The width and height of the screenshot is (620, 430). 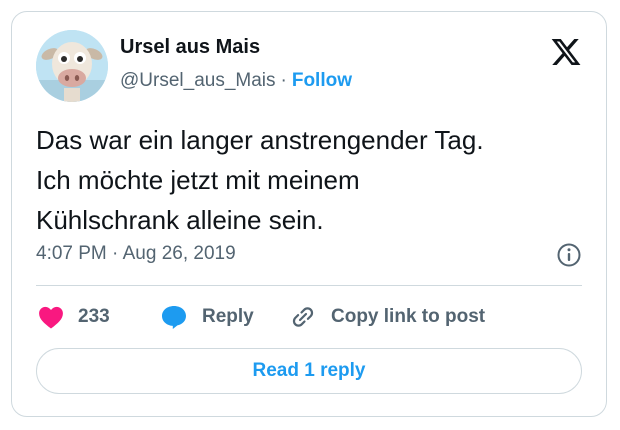 What do you see at coordinates (569, 255) in the screenshot?
I see `info-icon` at bounding box center [569, 255].